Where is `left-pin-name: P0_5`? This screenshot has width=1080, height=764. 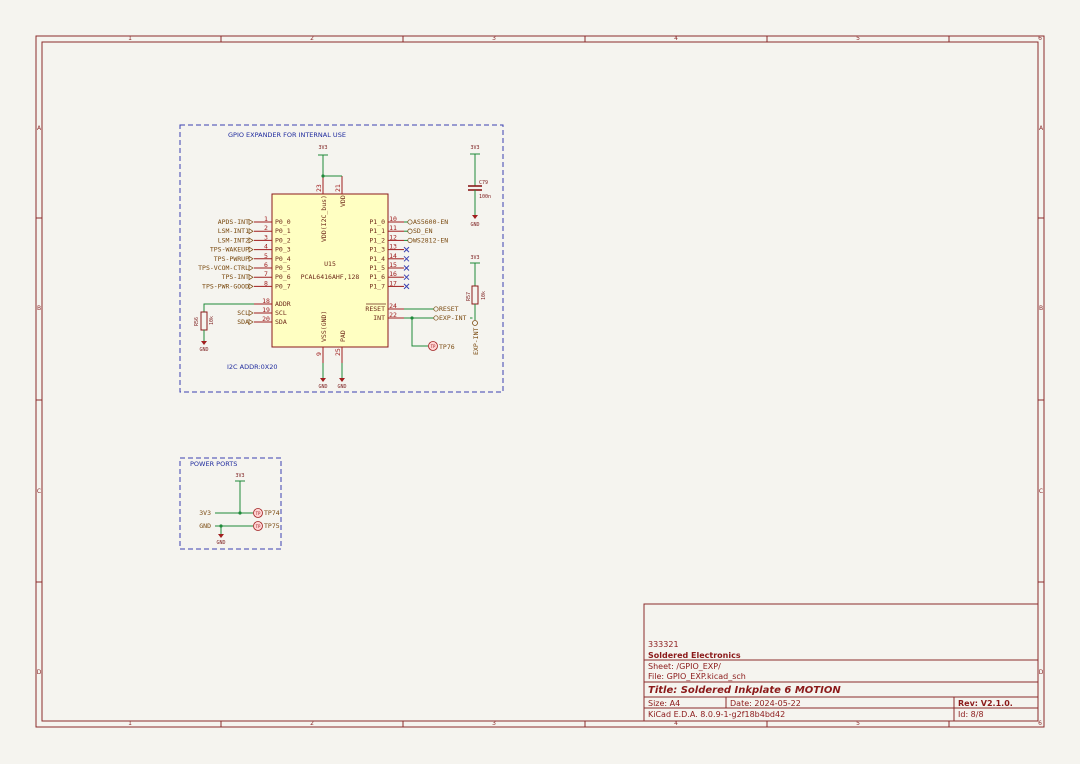 left-pin-name: P0_5 is located at coordinates (283, 268).